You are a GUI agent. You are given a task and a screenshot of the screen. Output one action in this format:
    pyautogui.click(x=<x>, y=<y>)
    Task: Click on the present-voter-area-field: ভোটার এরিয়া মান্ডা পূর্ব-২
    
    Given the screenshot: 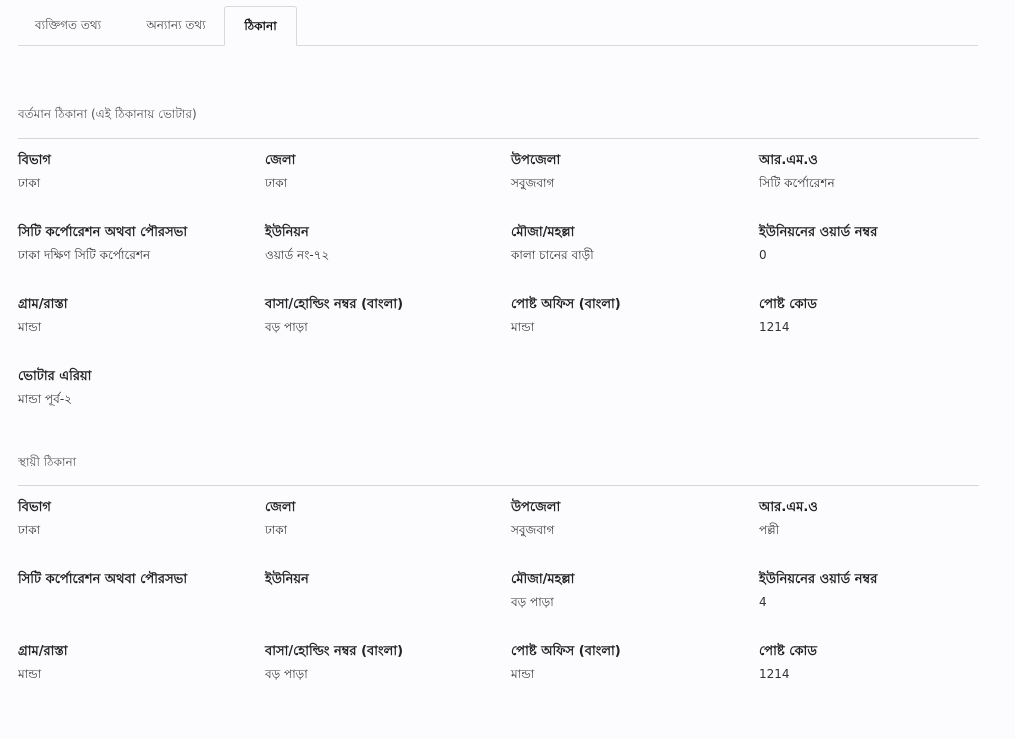 What is the action you would take?
    pyautogui.click(x=135, y=388)
    